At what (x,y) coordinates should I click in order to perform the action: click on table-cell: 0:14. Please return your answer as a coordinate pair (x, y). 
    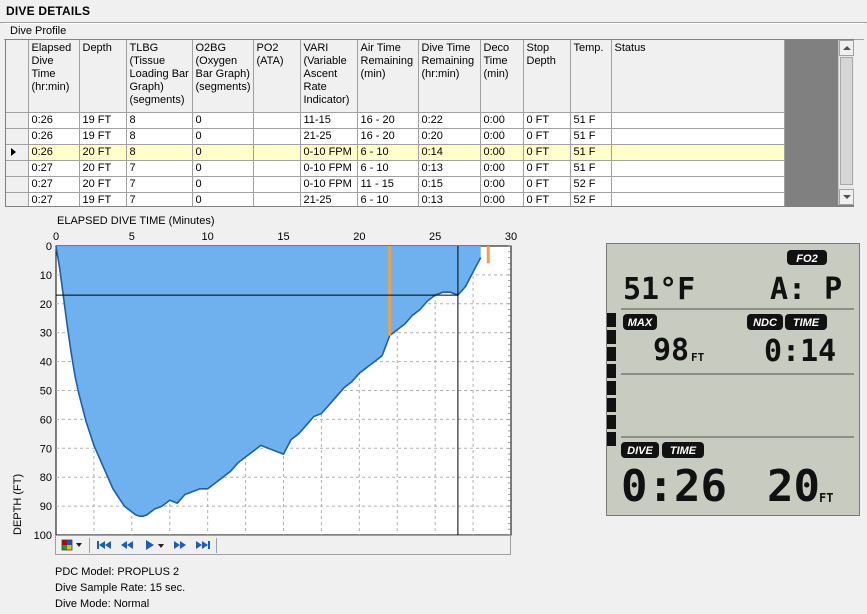
    Looking at the image, I should click on (449, 152).